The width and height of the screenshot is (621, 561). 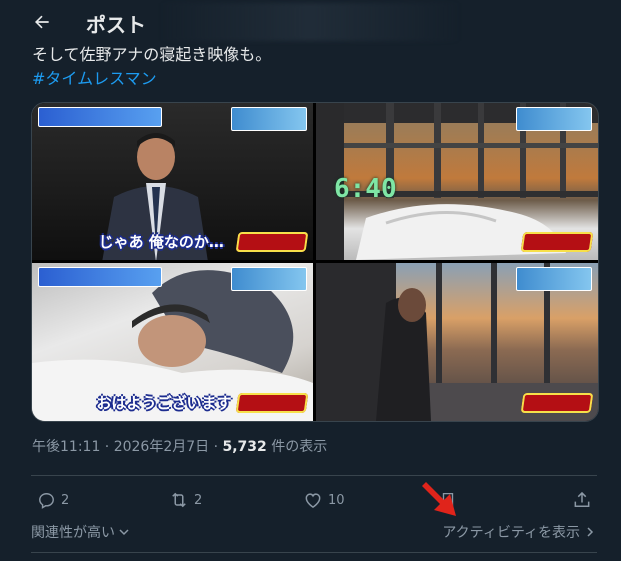 I want to click on blurred-region, so click(x=310, y=22).